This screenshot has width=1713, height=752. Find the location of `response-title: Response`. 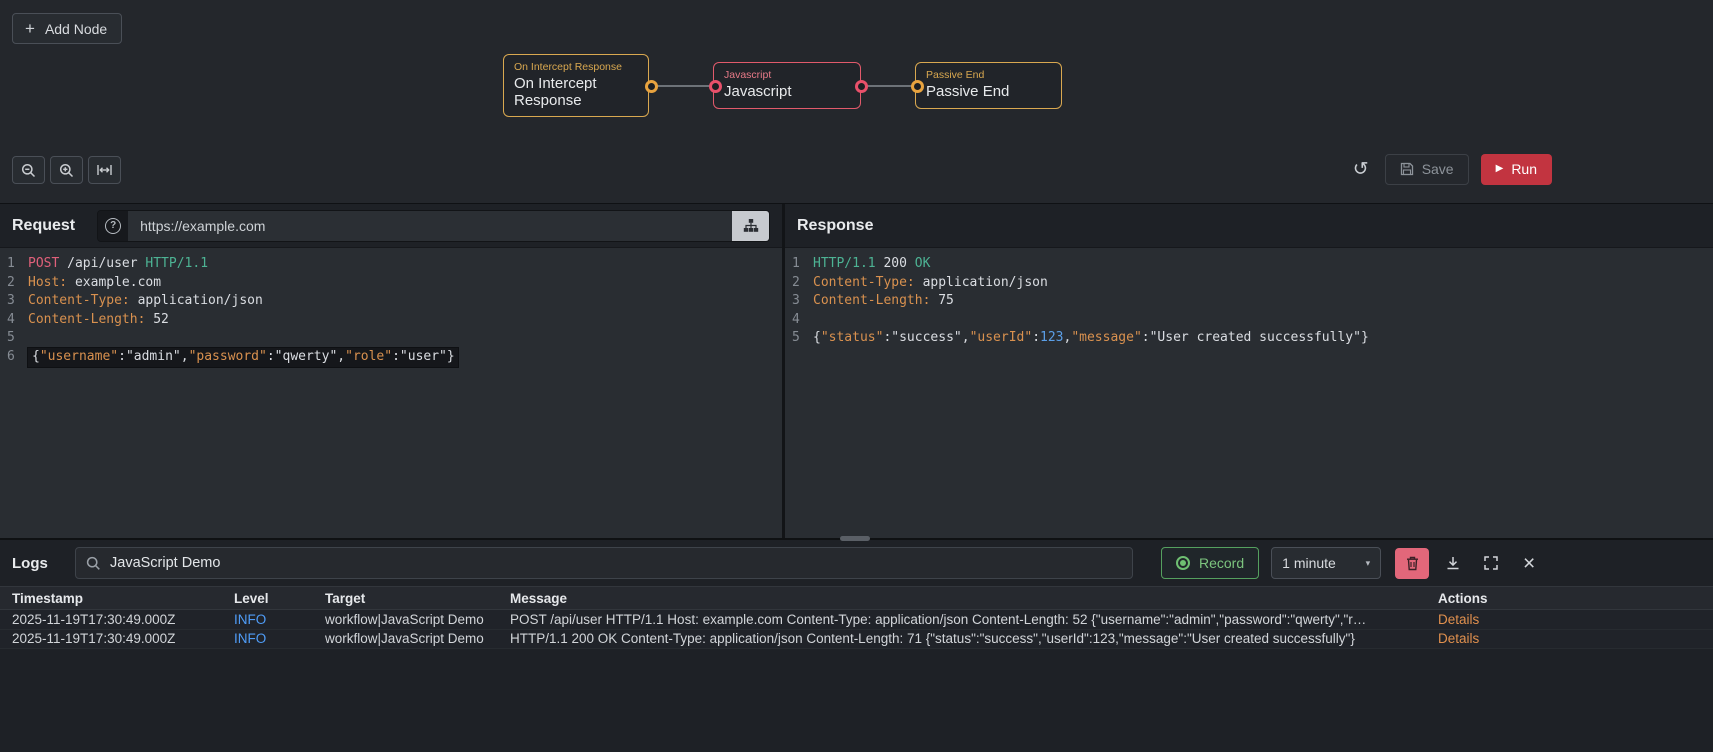

response-title: Response is located at coordinates (835, 225).